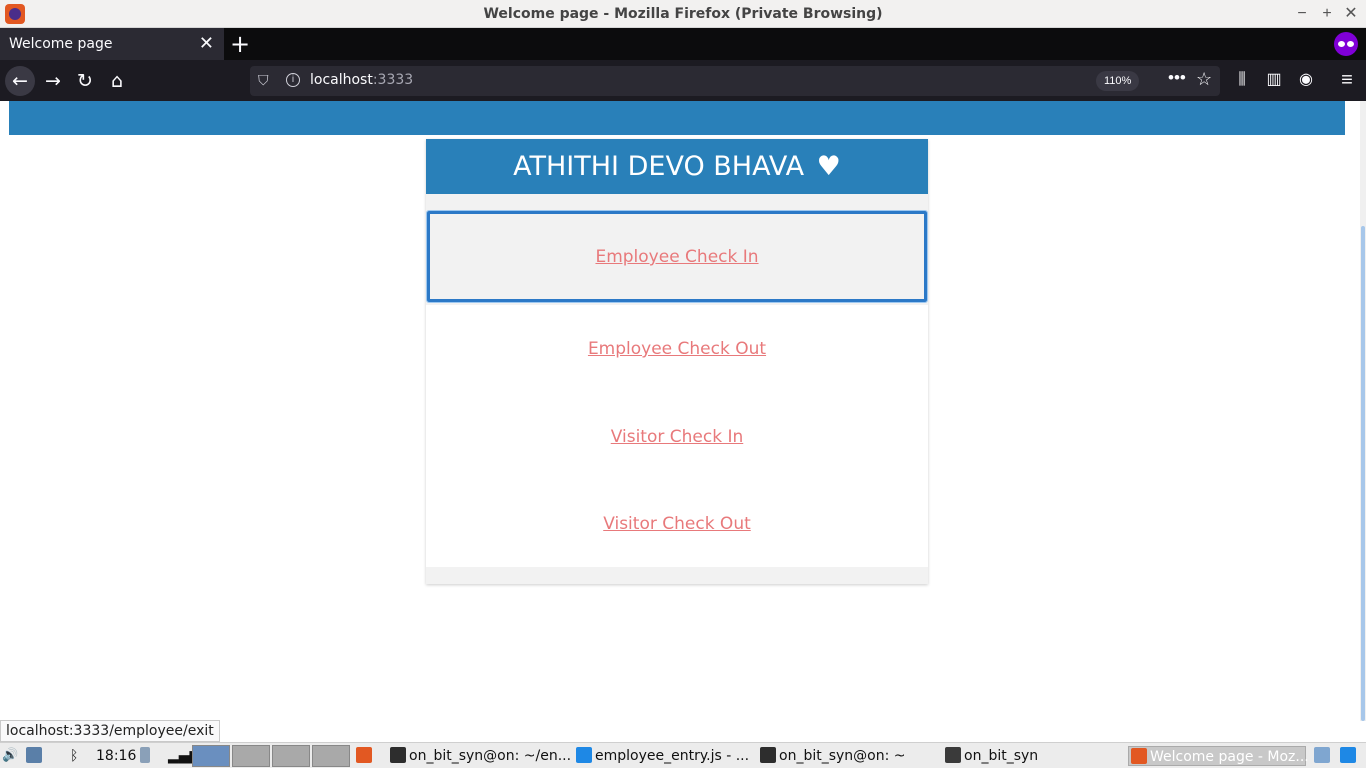 The height and width of the screenshot is (768, 1366). I want to click on page-actions-icon: •••, so click(1177, 78).